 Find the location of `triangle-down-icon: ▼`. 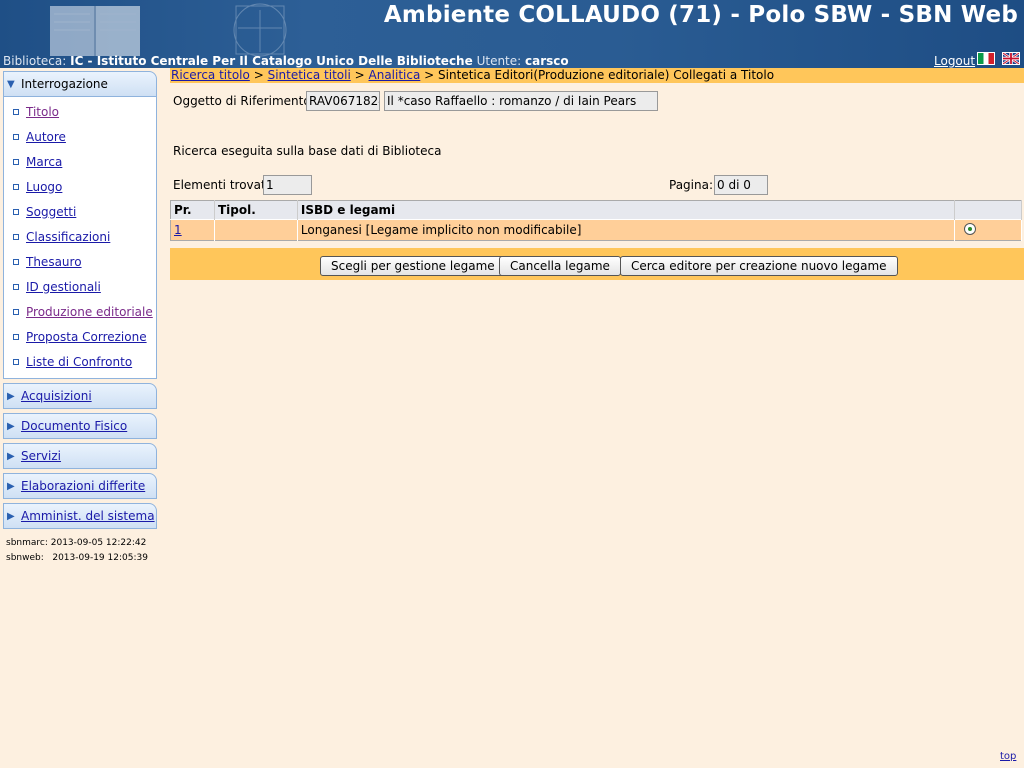

triangle-down-icon: ▼ is located at coordinates (11, 84).